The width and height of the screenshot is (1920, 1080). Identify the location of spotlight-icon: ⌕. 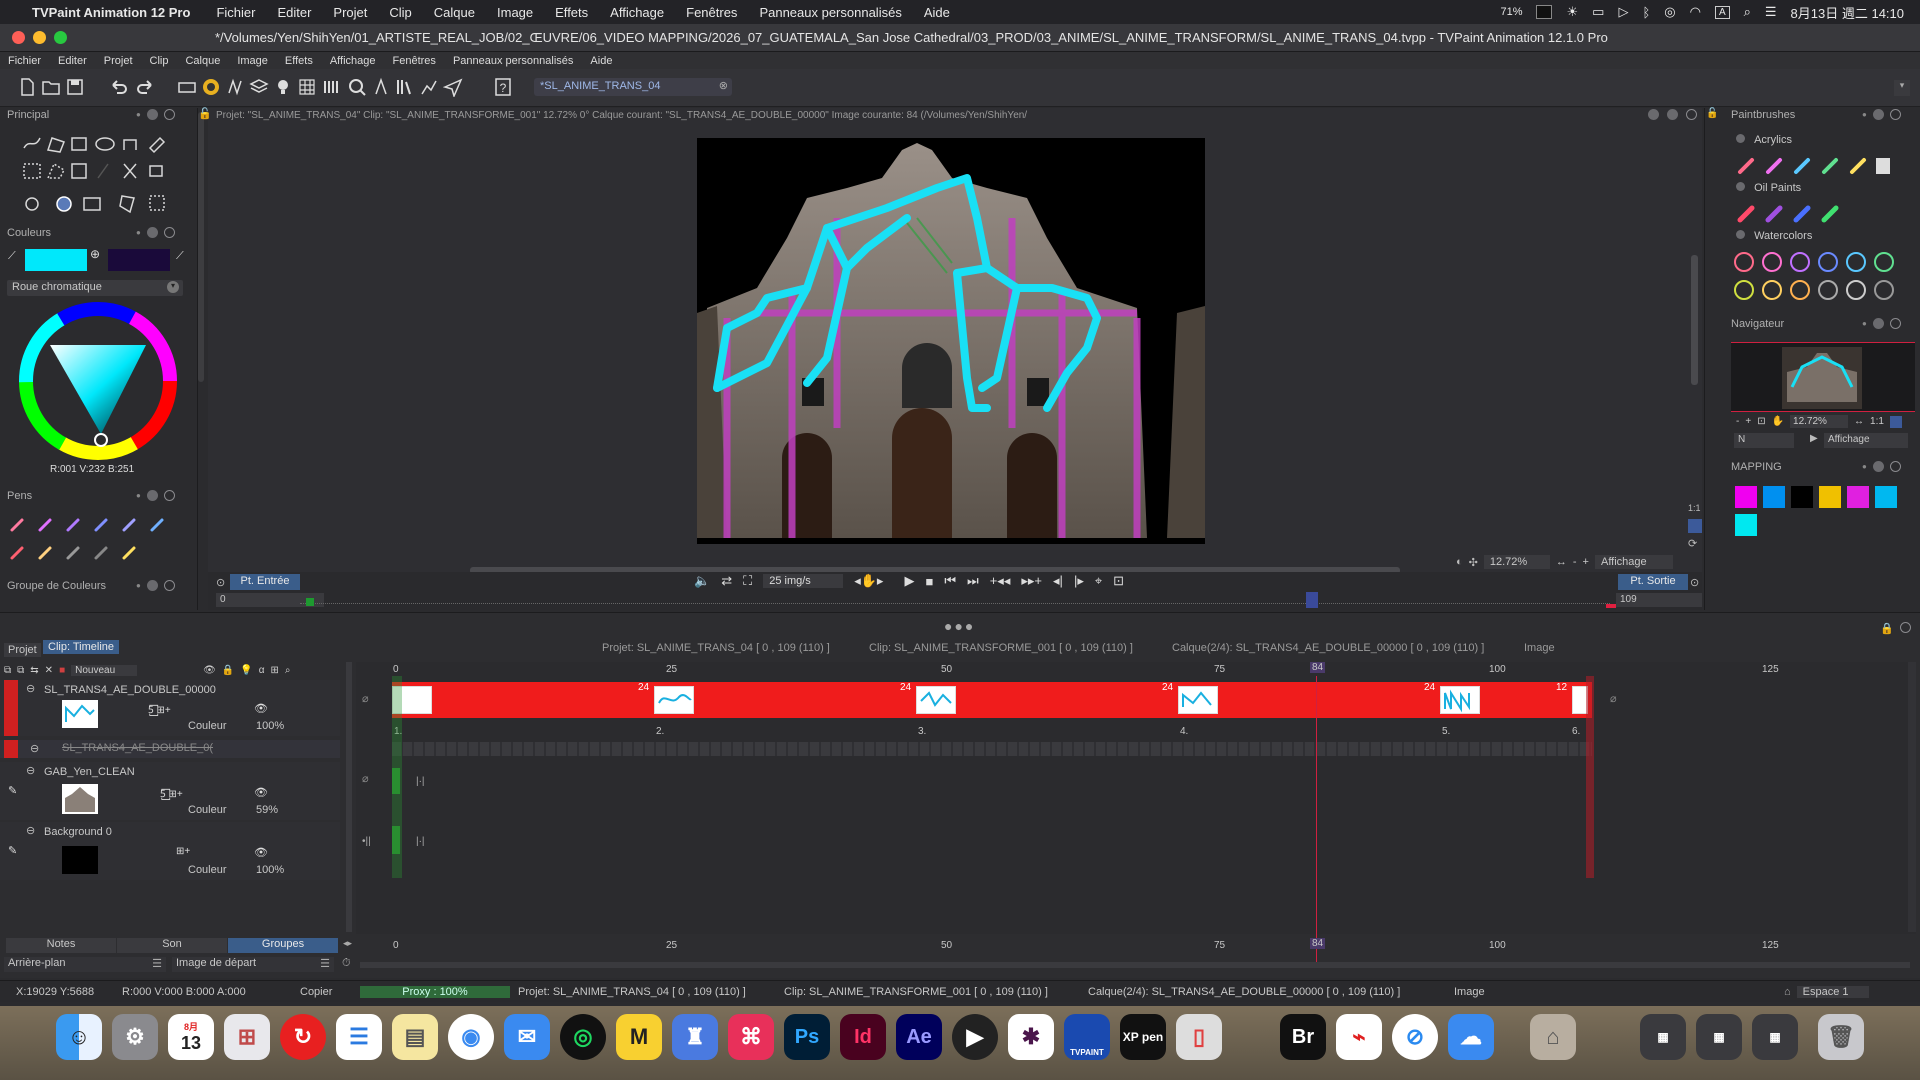
(1747, 12).